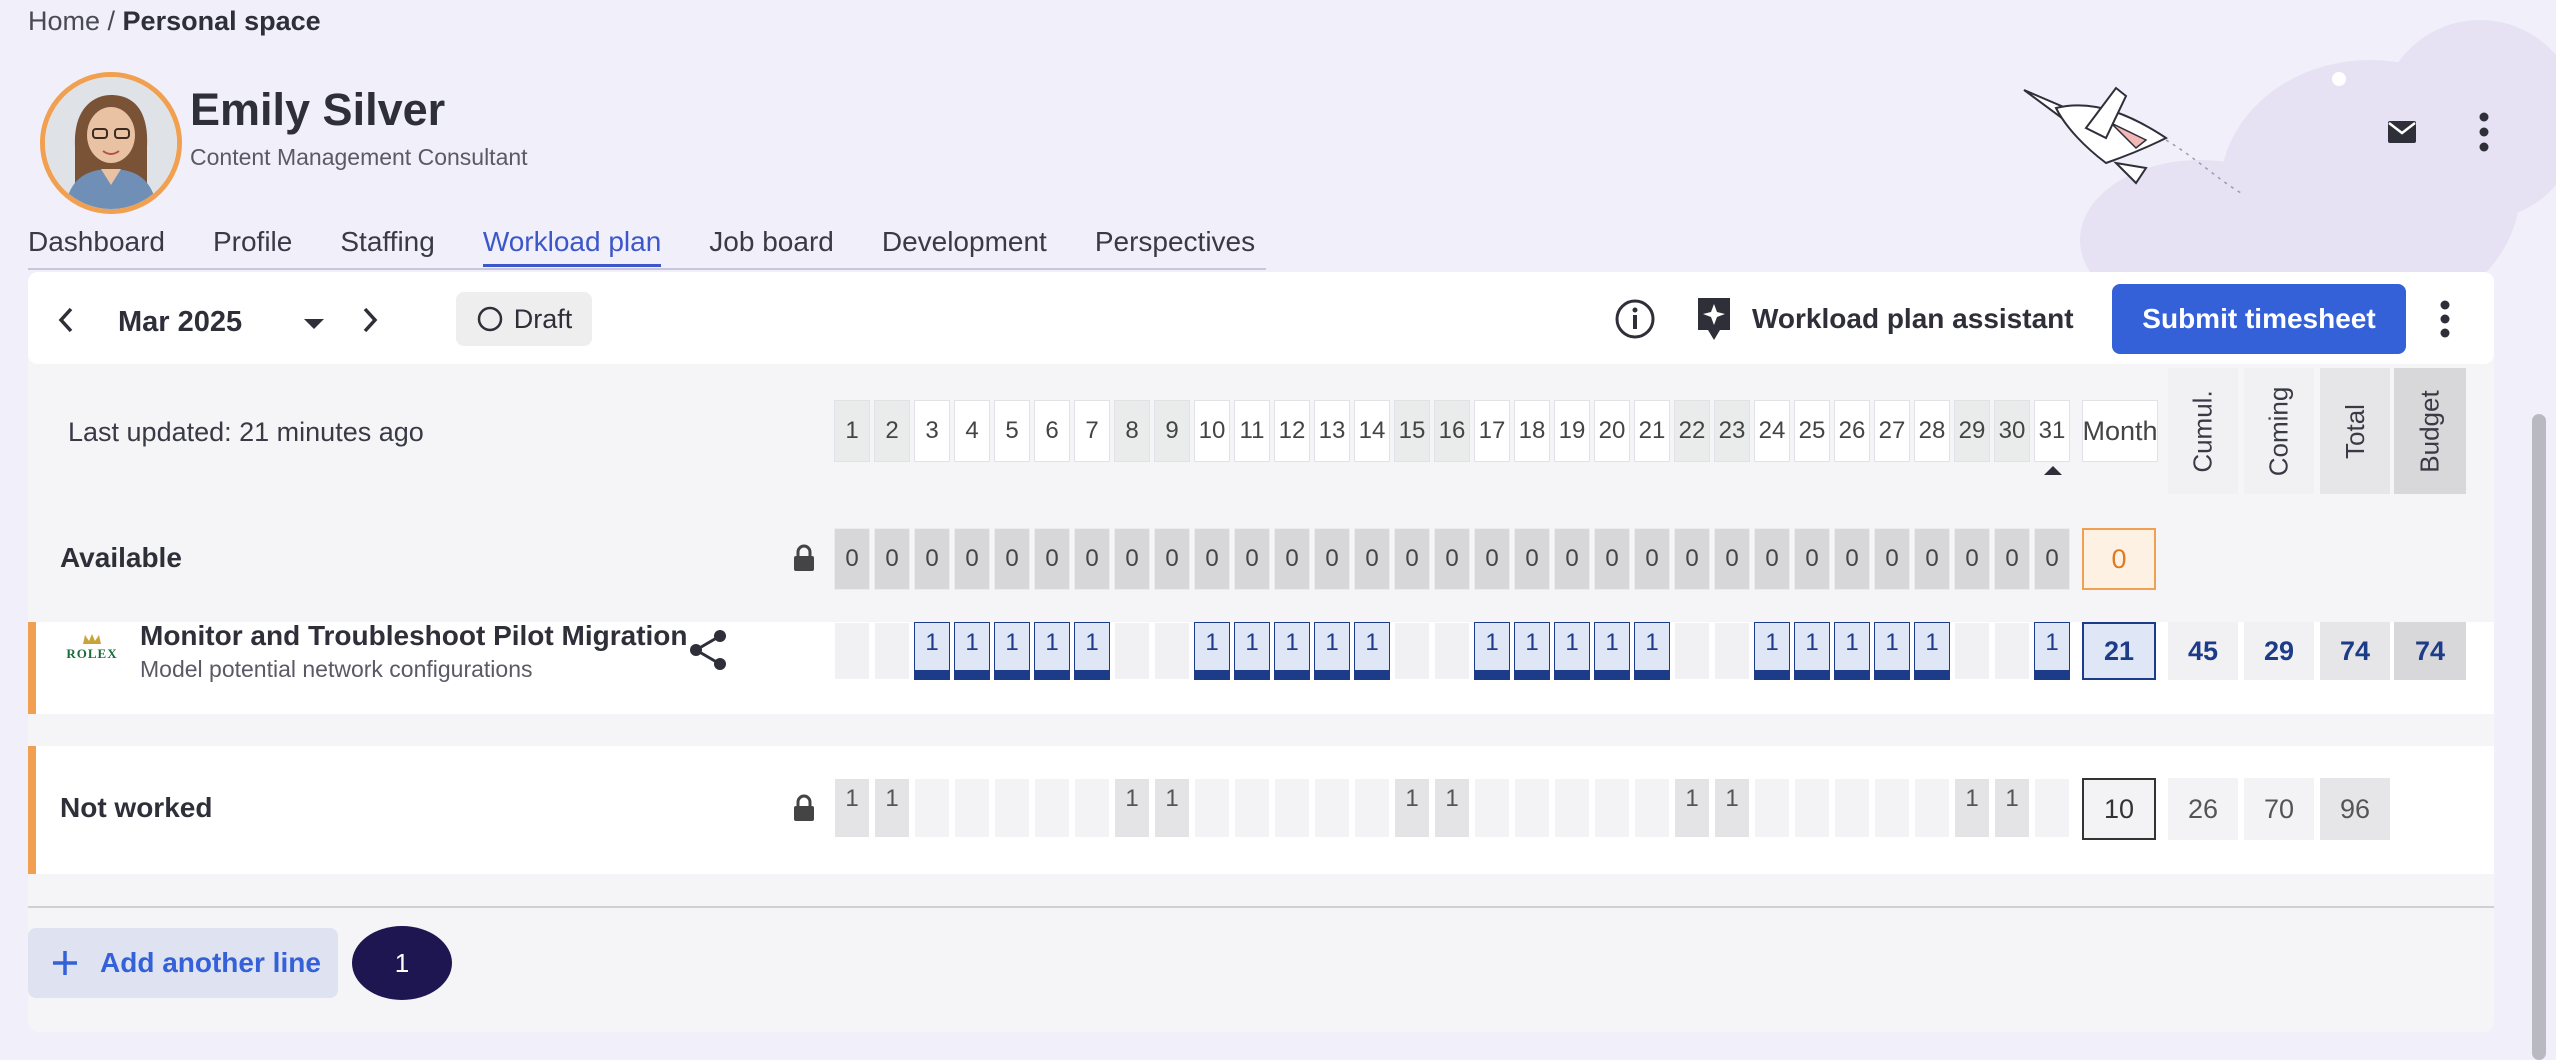  I want to click on status-badge: Draft, so click(524, 319).